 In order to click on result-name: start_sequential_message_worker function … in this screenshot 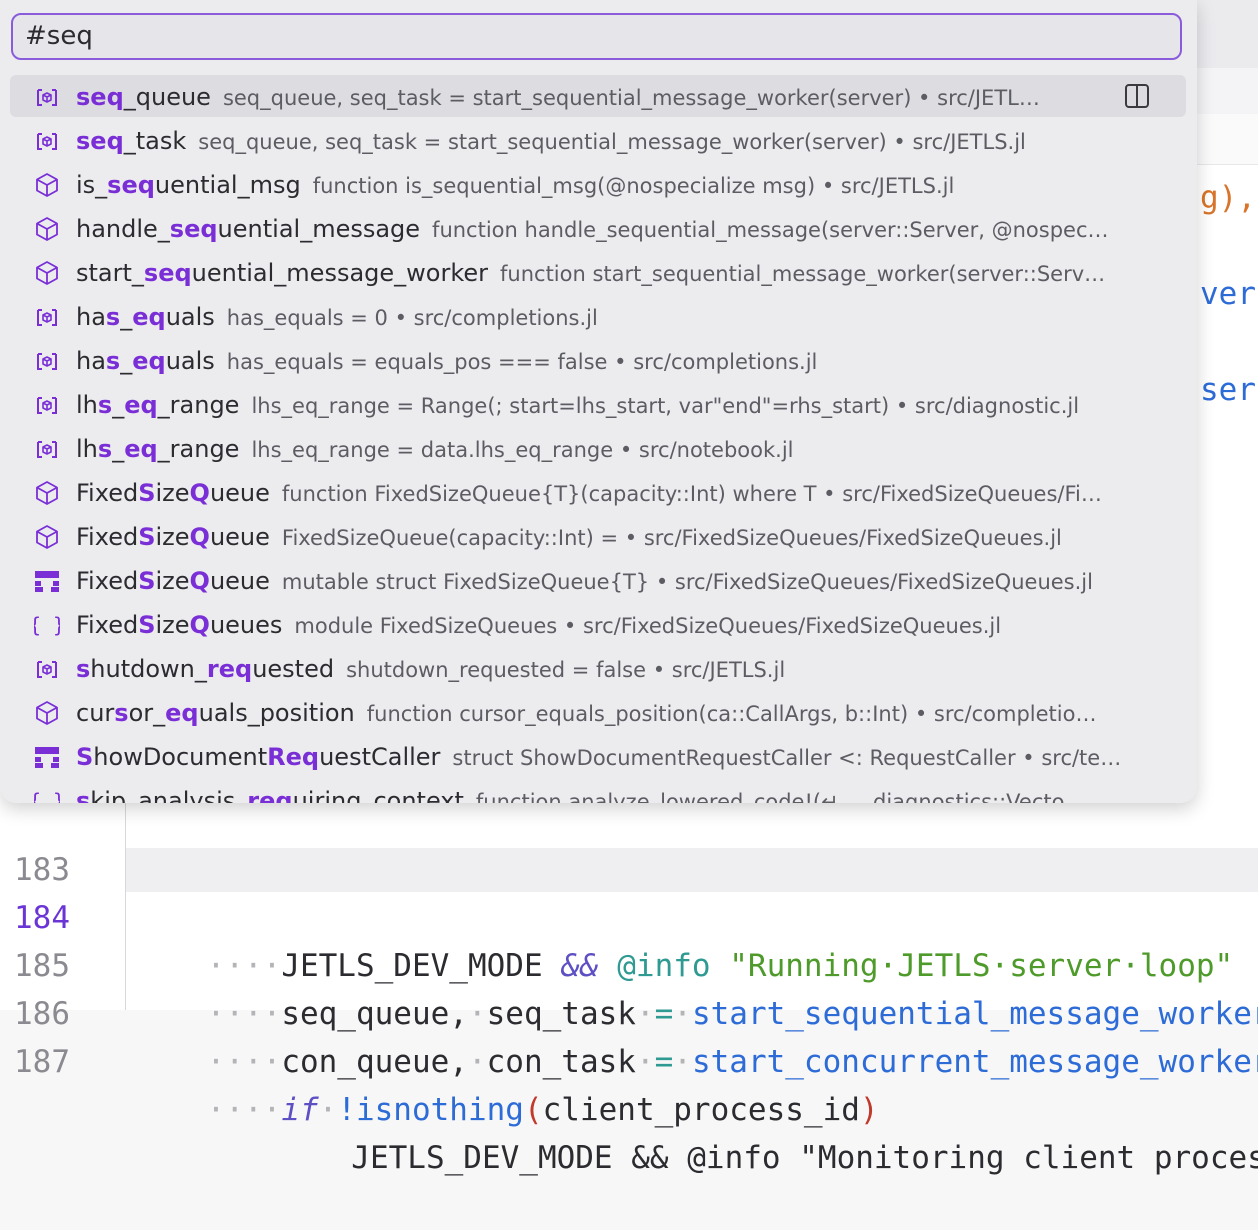, I will do `click(590, 272)`.